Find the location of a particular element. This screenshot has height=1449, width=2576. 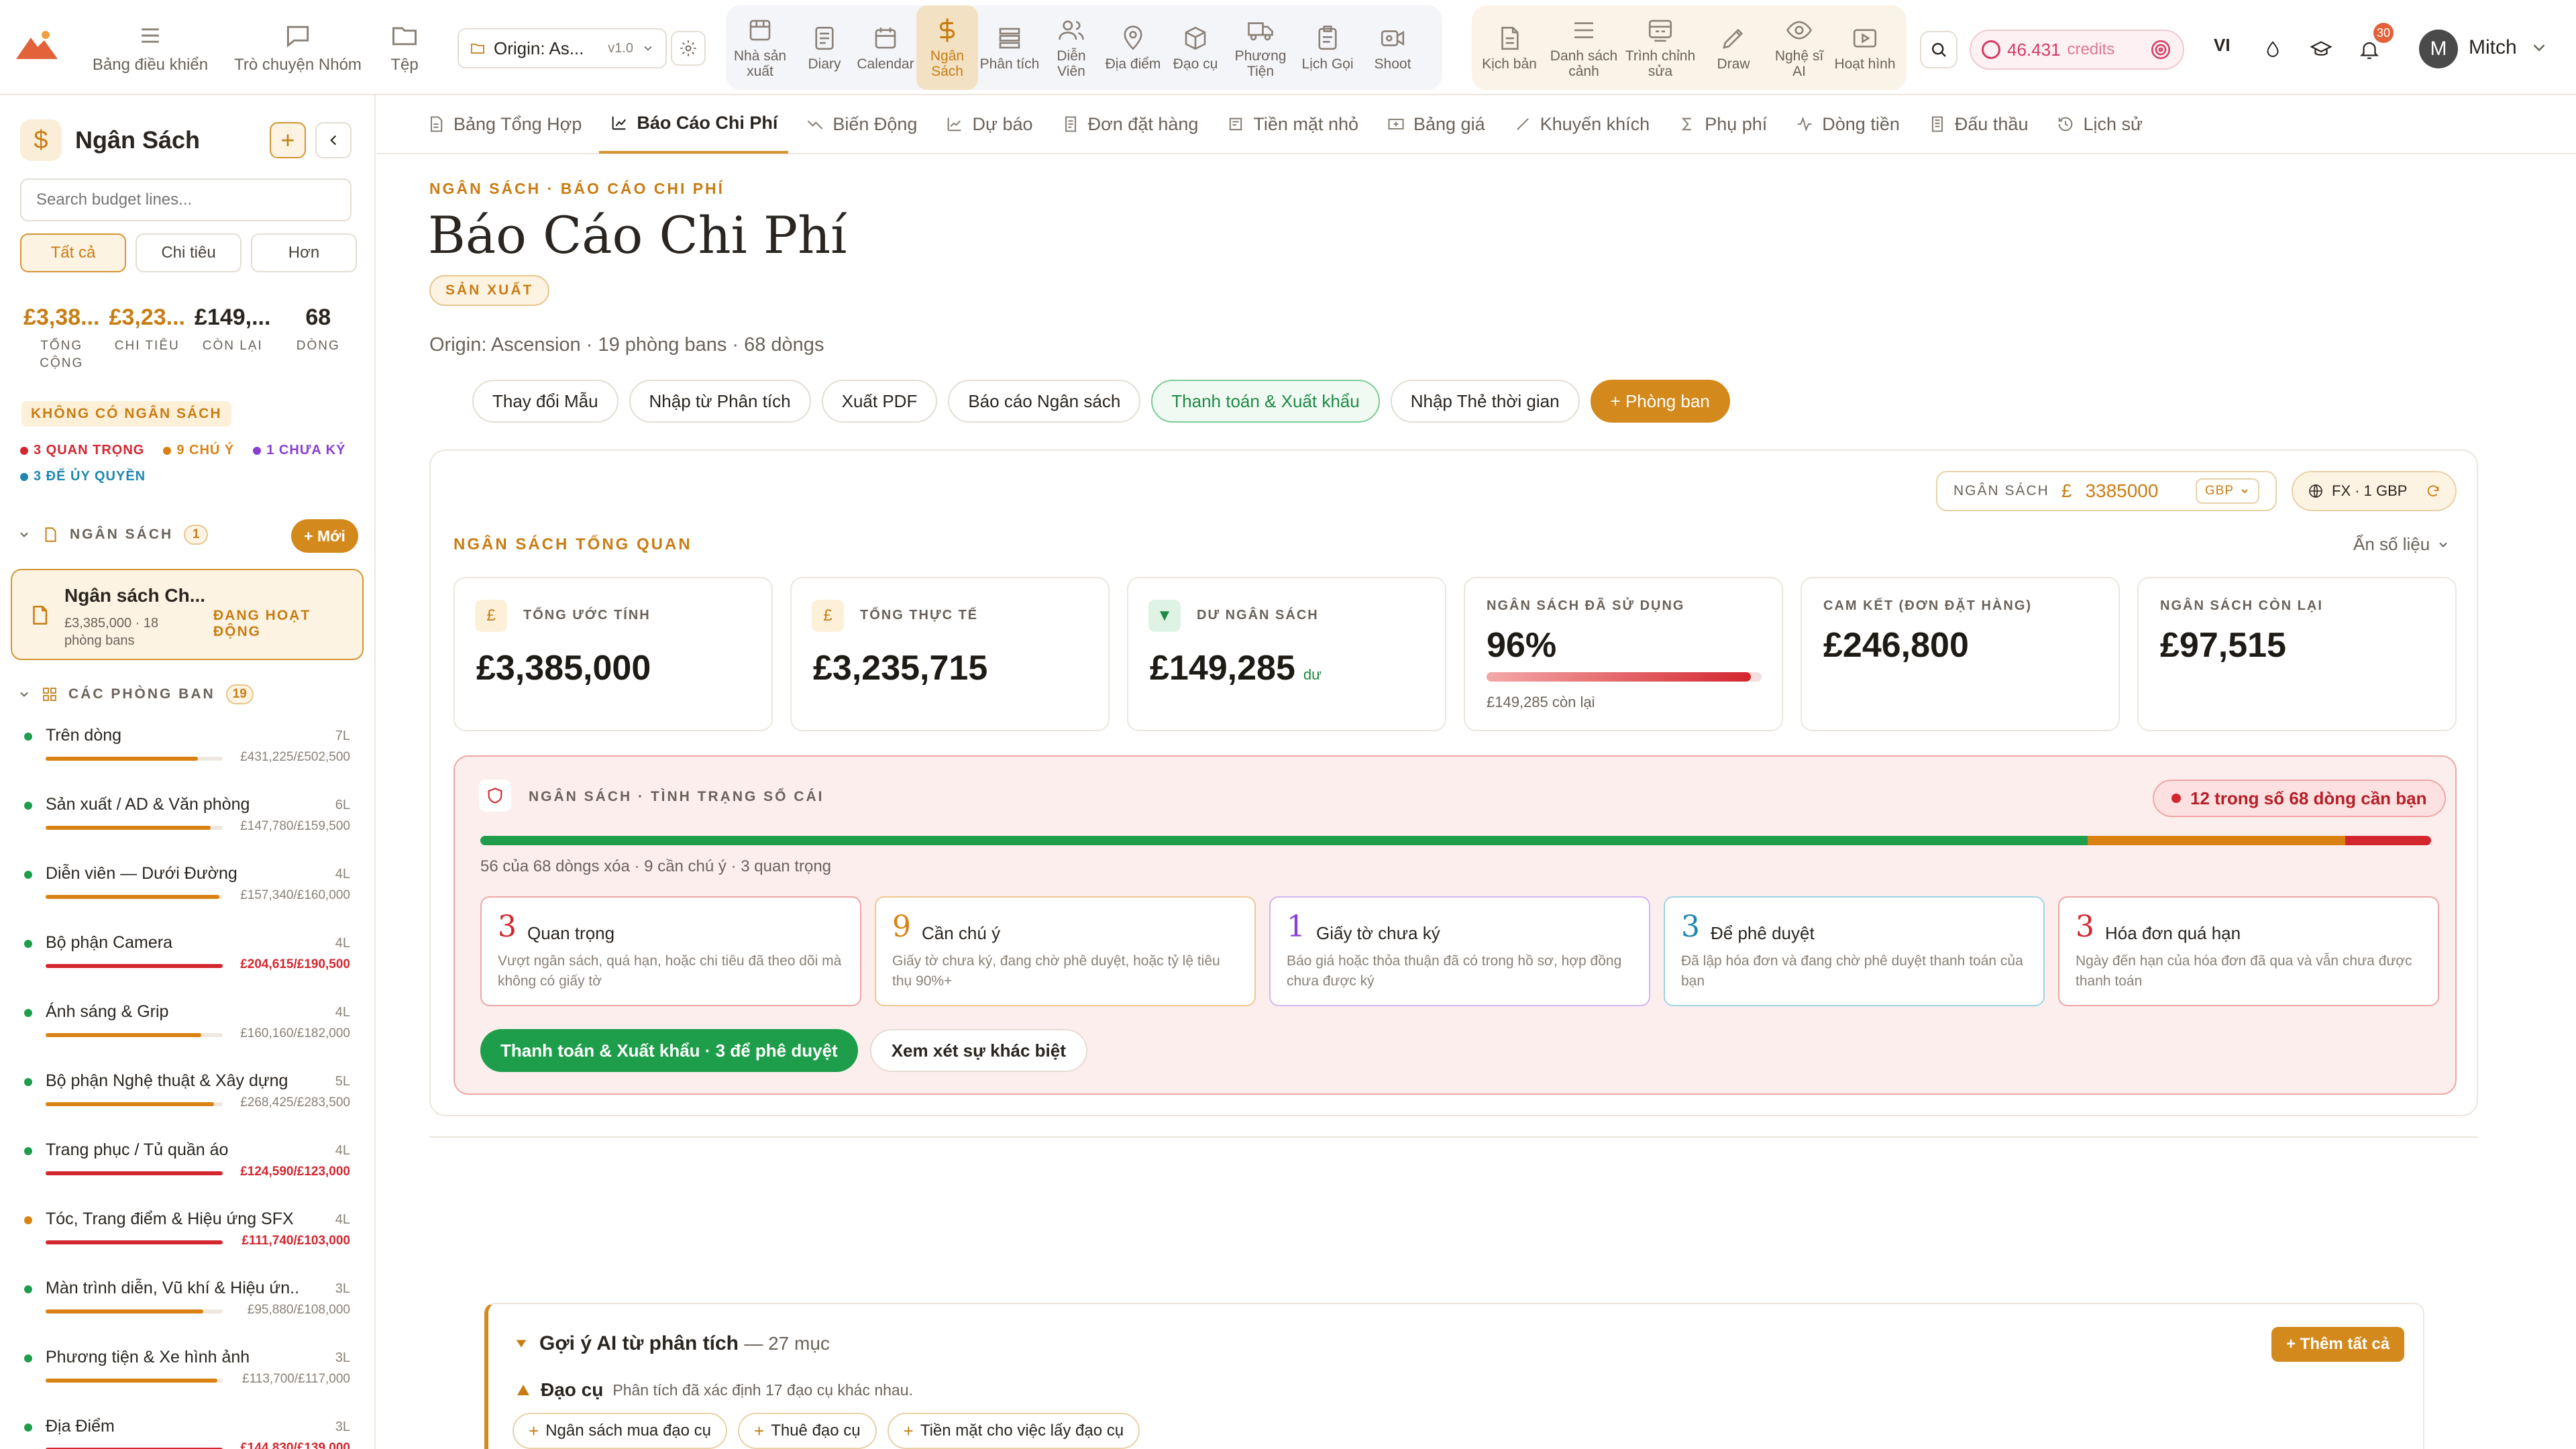

nav-draw: Draw is located at coordinates (1733, 47).